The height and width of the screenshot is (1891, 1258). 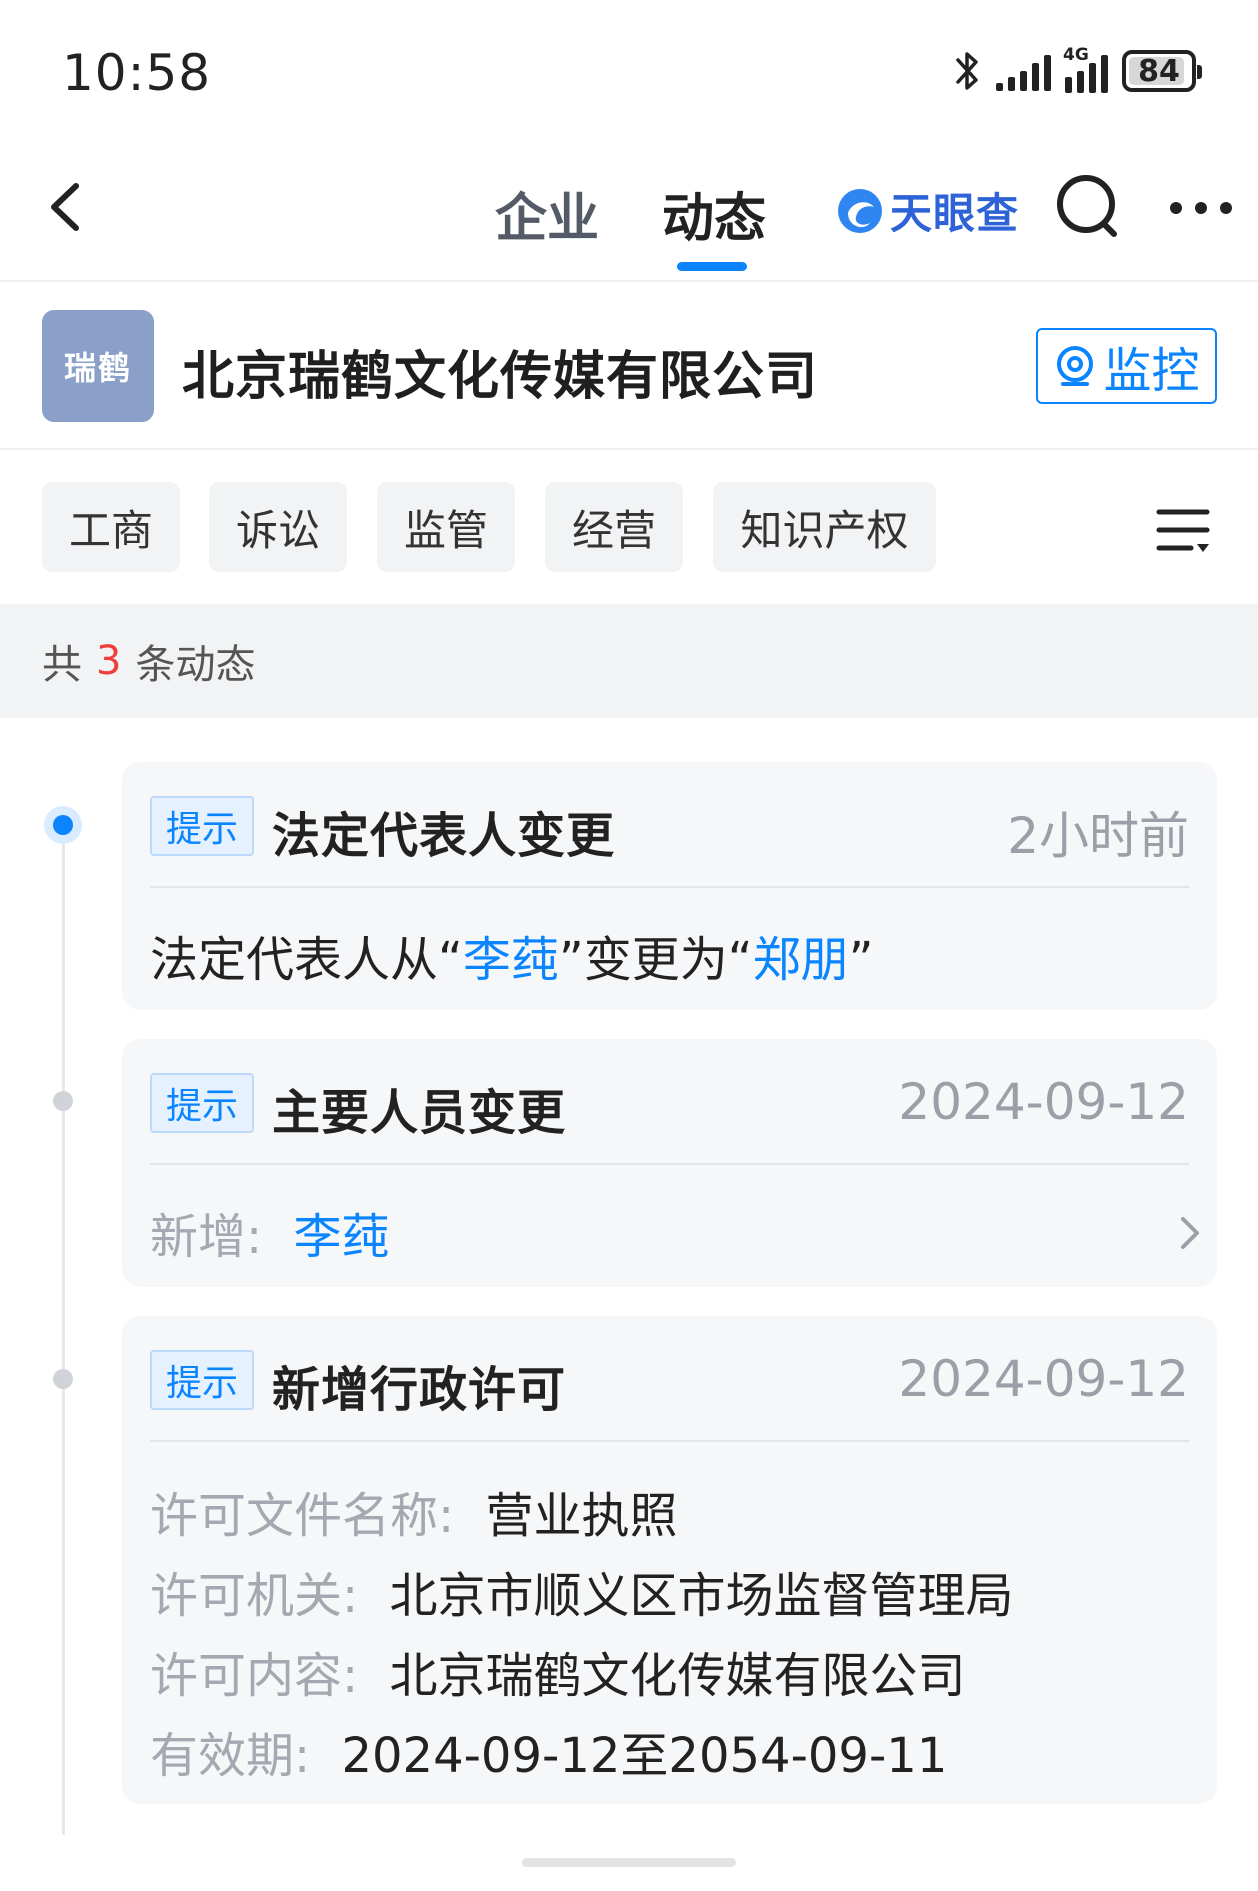 I want to click on event-body: 新增: 李莼, so click(x=269, y=1232).